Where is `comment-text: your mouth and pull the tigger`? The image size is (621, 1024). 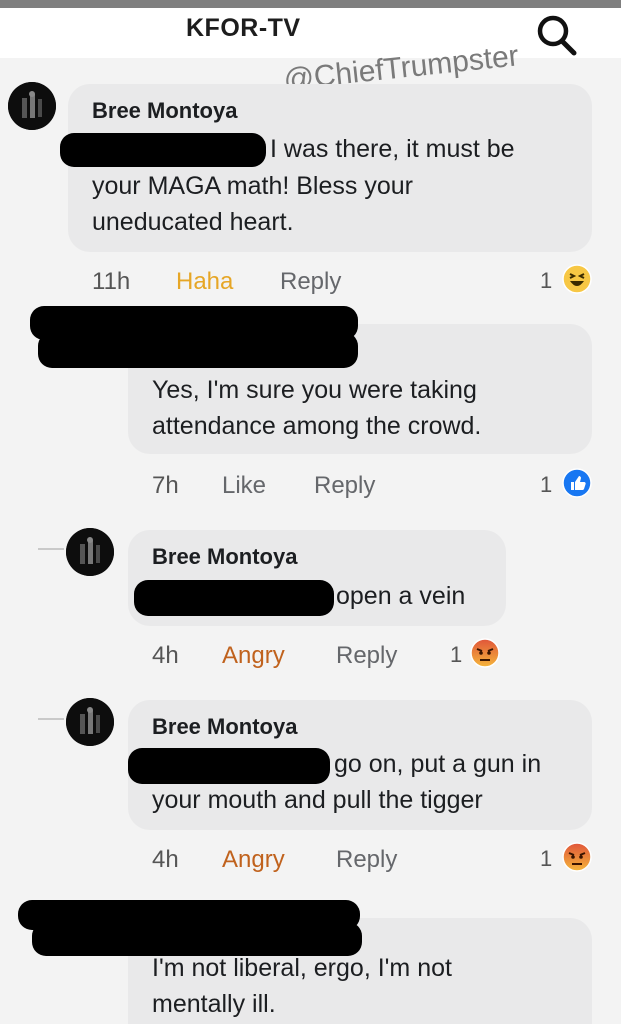 comment-text: your mouth and pull the tigger is located at coordinates (317, 800).